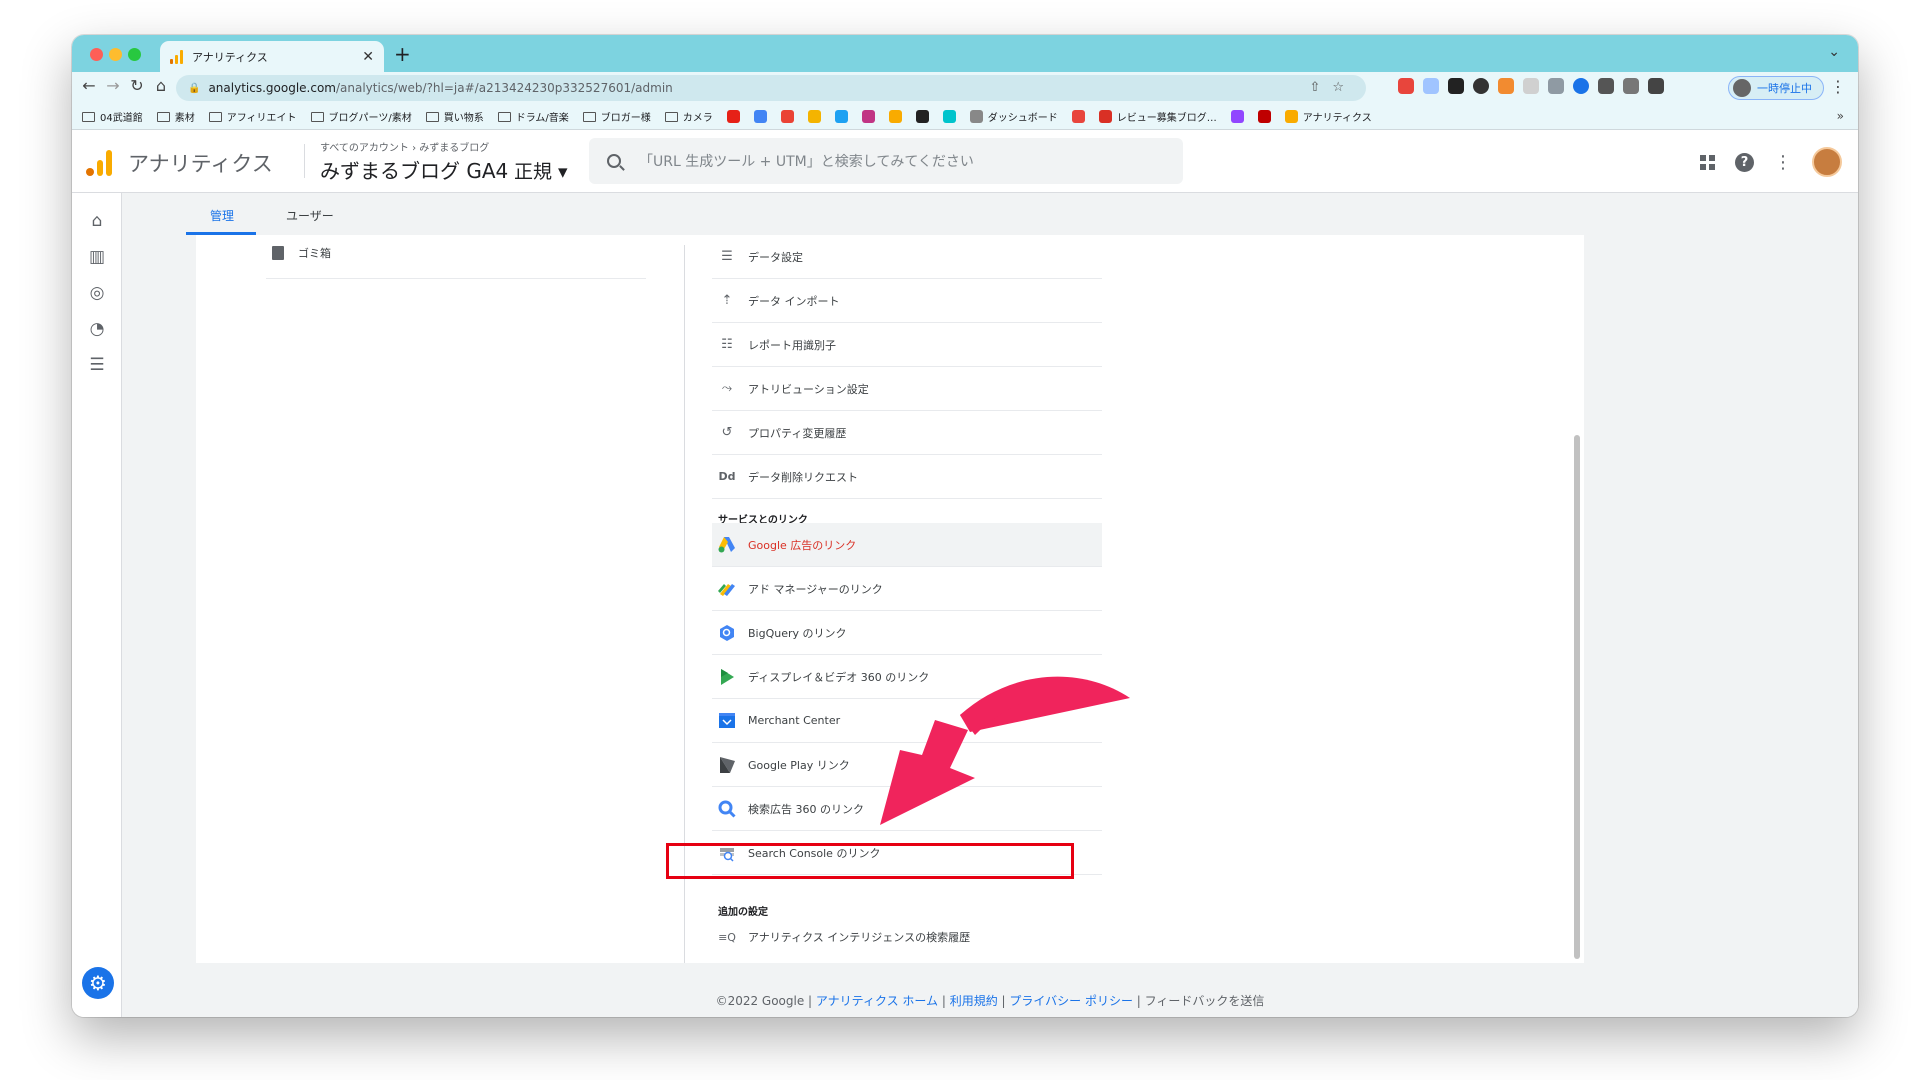 The image size is (1920, 1080). Describe the element at coordinates (1013, 116) in the screenshot. I see `bookmark-dashboard: ダッシュボード` at that location.